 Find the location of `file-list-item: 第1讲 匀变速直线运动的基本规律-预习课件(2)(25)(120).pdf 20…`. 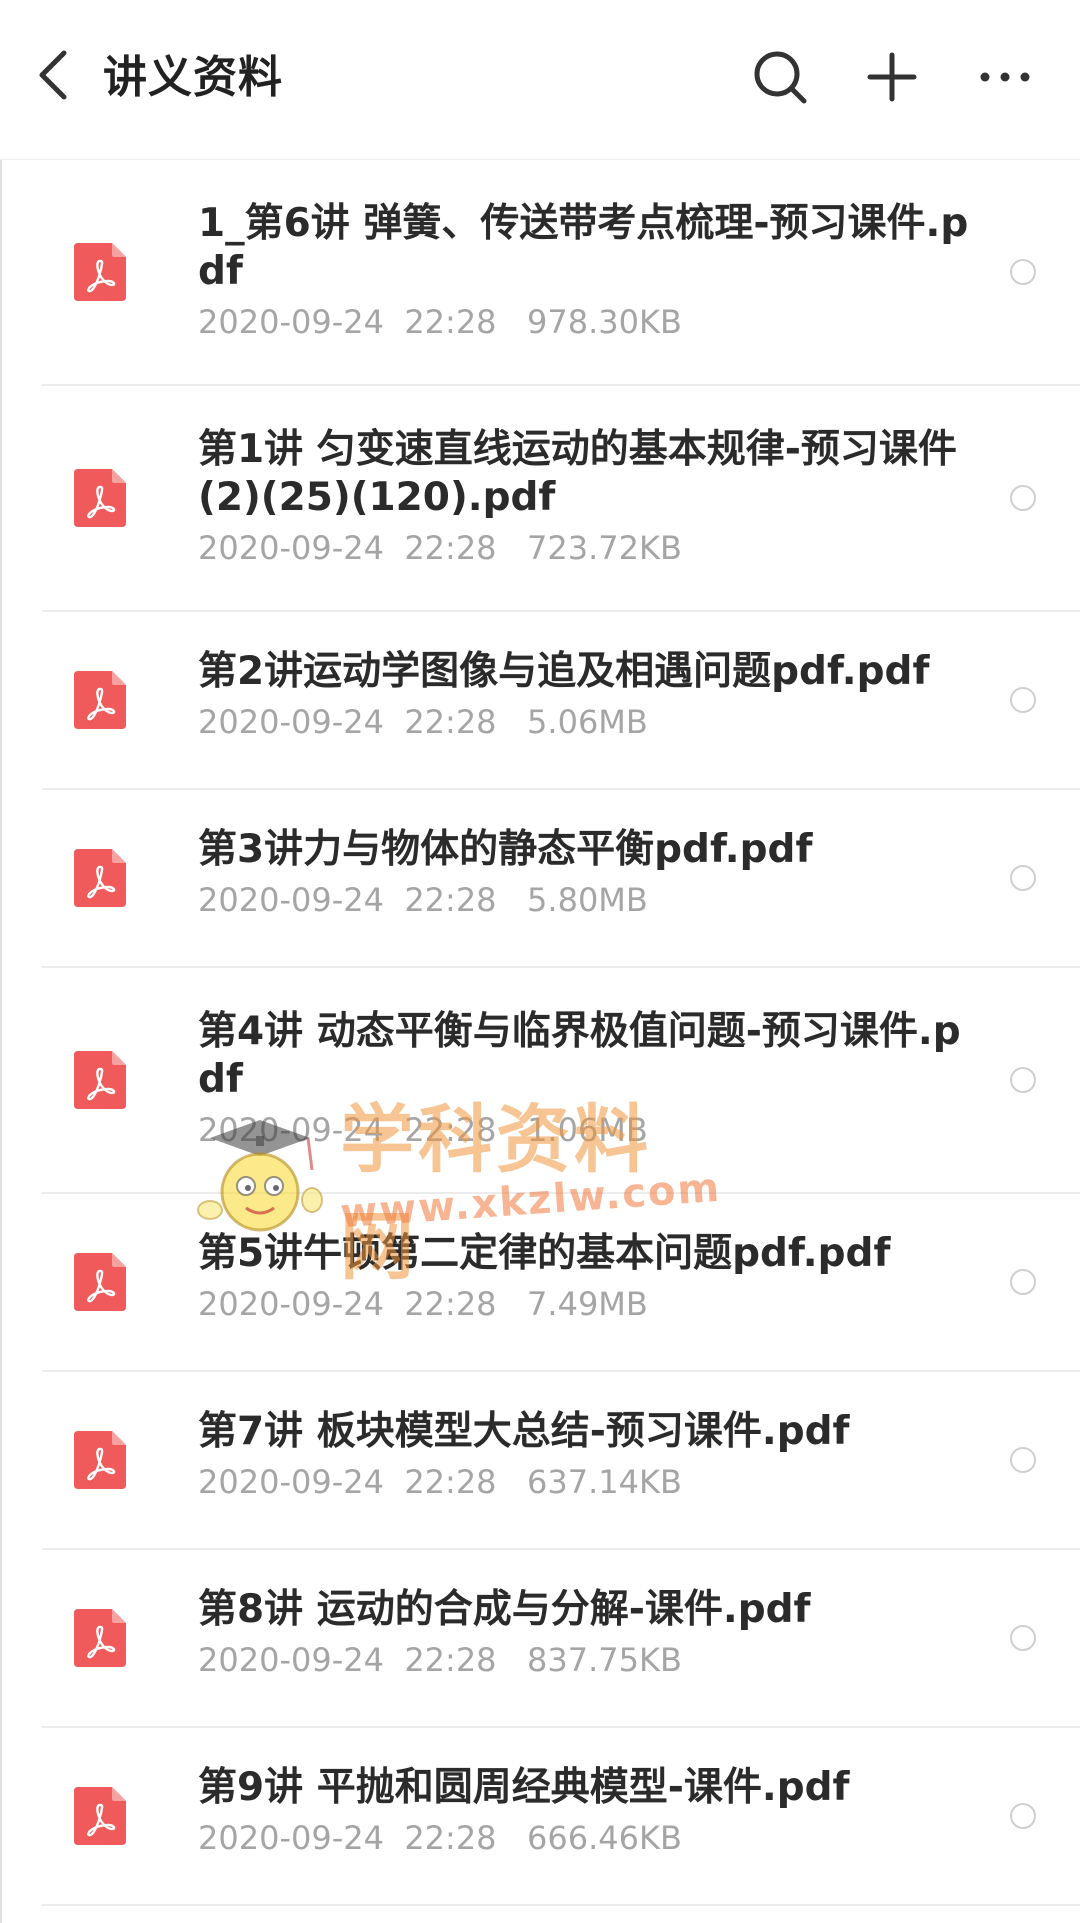

file-list-item: 第1讲 匀变速直线运动的基本规律-预习课件(2)(25)(120).pdf 20… is located at coordinates (561, 499).